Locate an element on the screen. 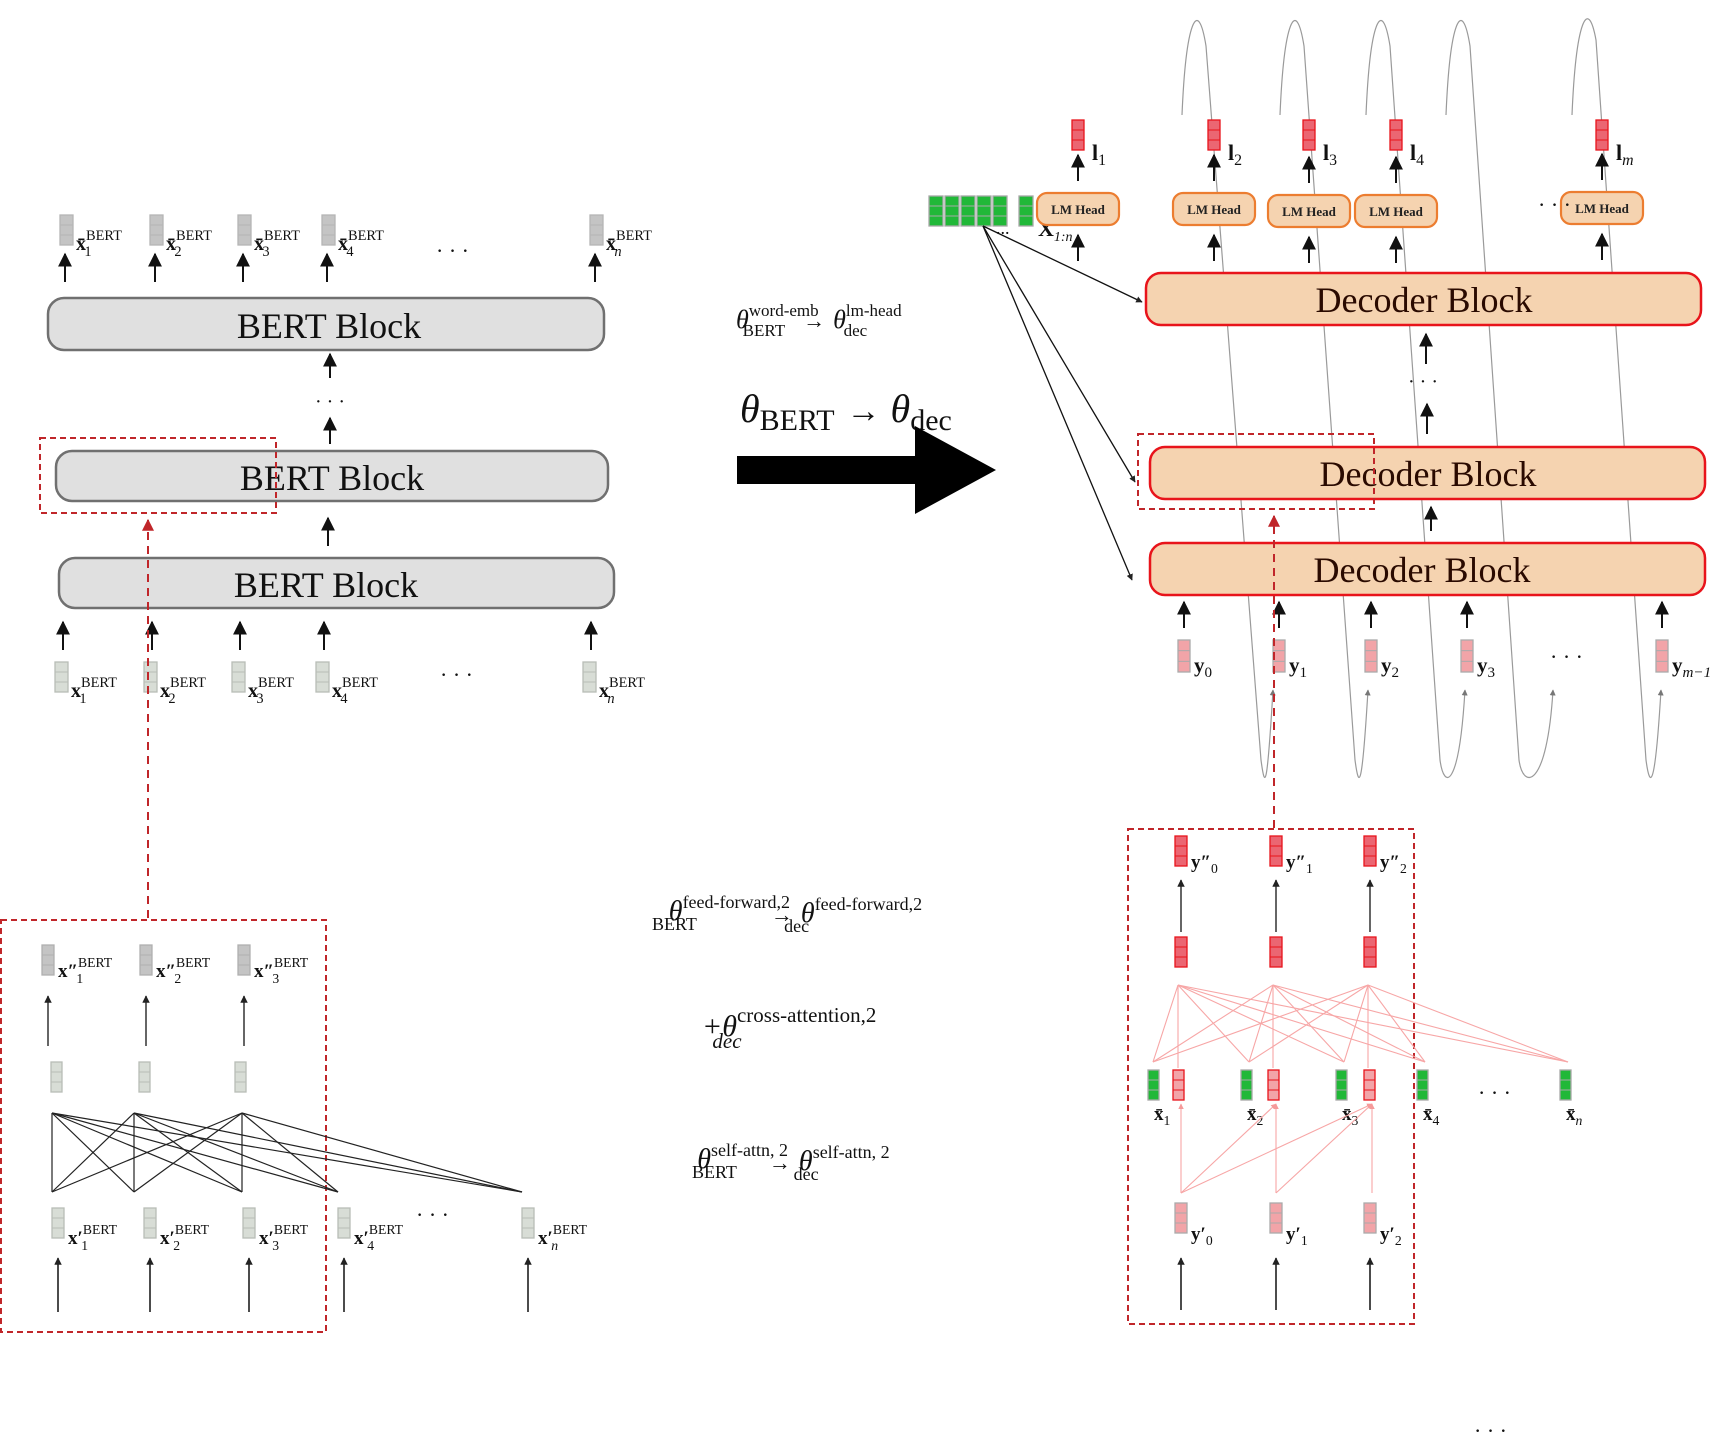  decoder-detail-hidden-vector is located at coordinates (1370, 952).